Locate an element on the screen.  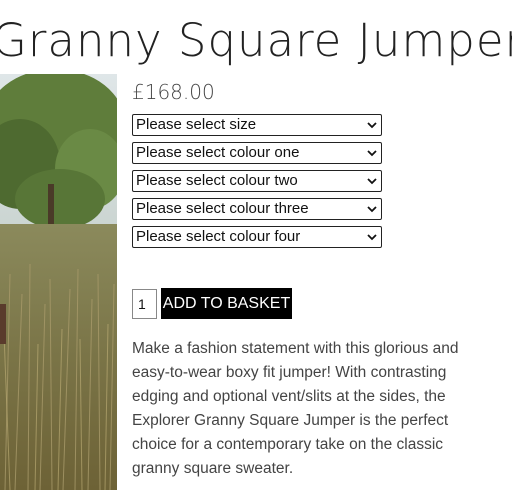
product-title: Granny Square Jumper is located at coordinates (256, 40).